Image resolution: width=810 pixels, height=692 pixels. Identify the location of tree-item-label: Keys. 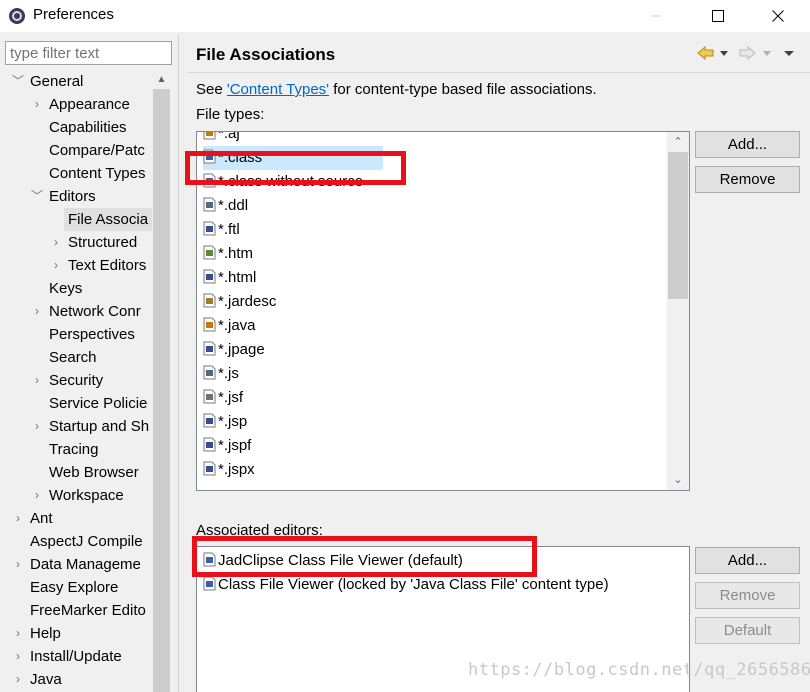
(66, 288).